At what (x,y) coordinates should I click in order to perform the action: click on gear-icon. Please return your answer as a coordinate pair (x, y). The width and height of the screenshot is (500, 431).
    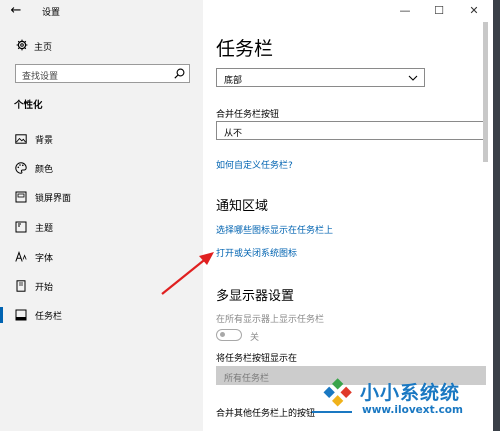
    Looking at the image, I should click on (22, 45).